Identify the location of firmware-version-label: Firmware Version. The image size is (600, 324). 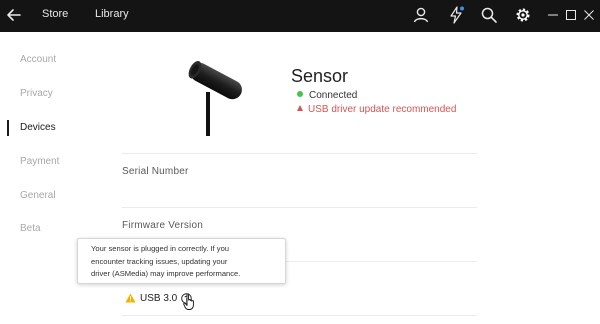
(162, 225).